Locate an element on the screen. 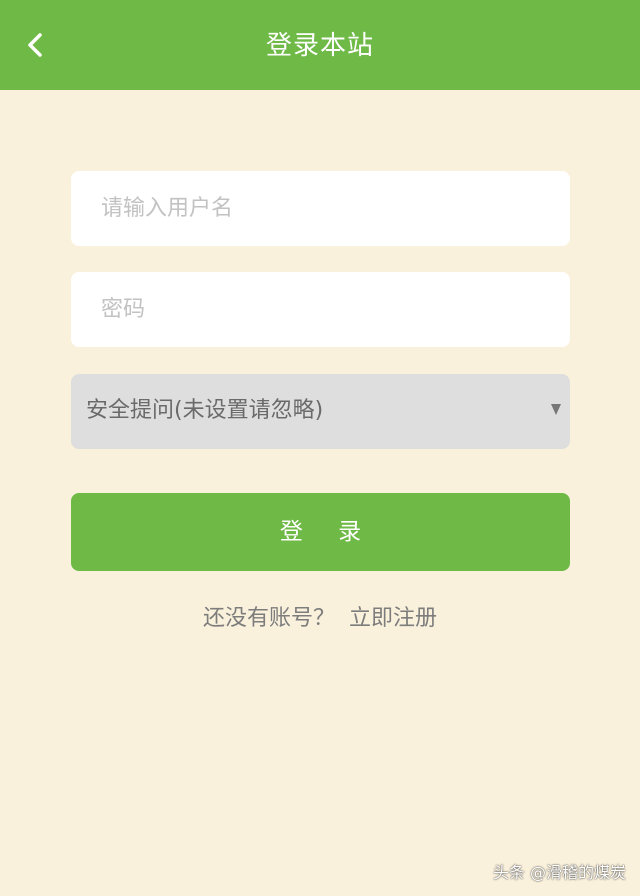 The height and width of the screenshot is (896, 640). register-prompt-text: 还没有账号？ is located at coordinates (268, 618).